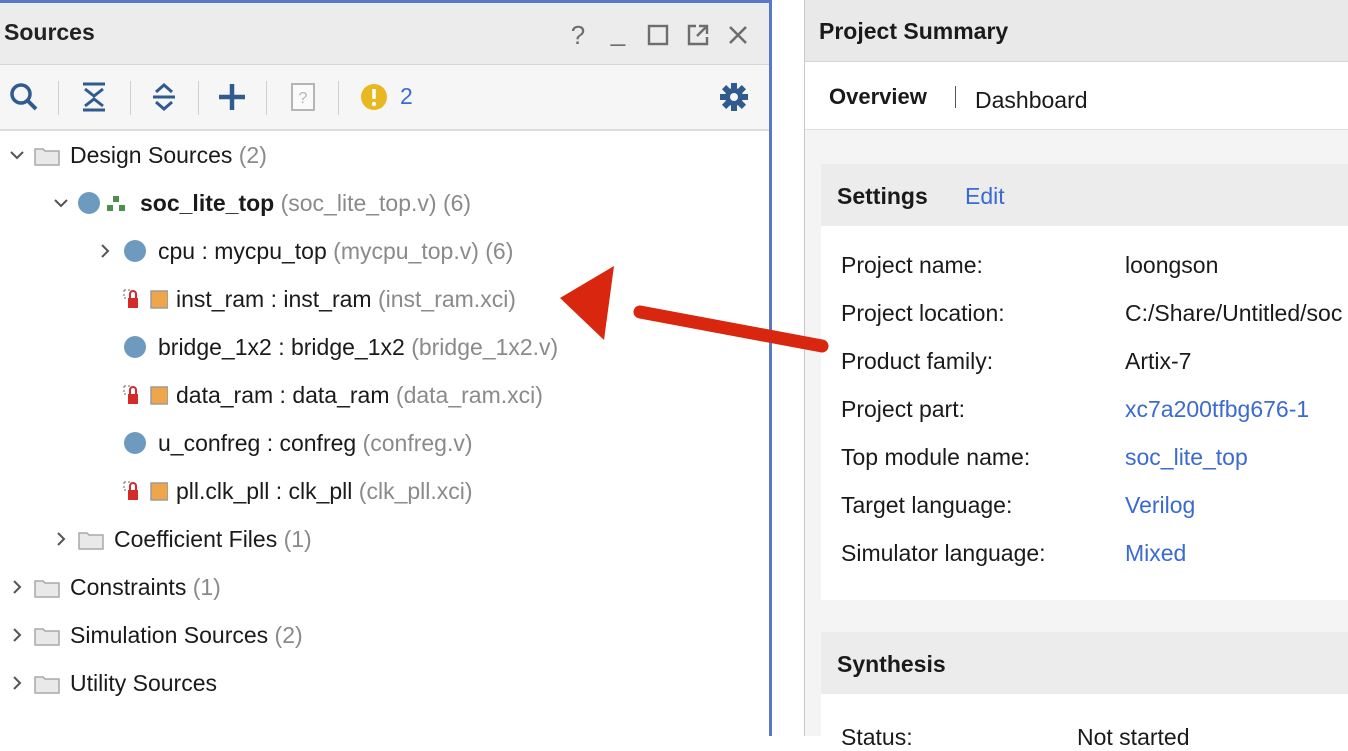 The image size is (1348, 751). I want to click on help-icon: ?, so click(578, 35).